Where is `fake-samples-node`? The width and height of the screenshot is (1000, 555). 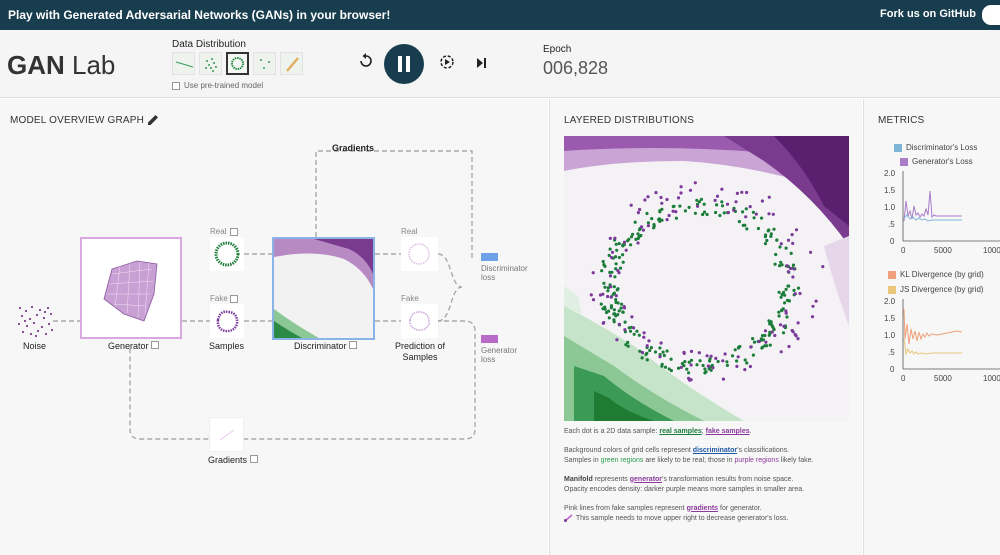 fake-samples-node is located at coordinates (227, 321).